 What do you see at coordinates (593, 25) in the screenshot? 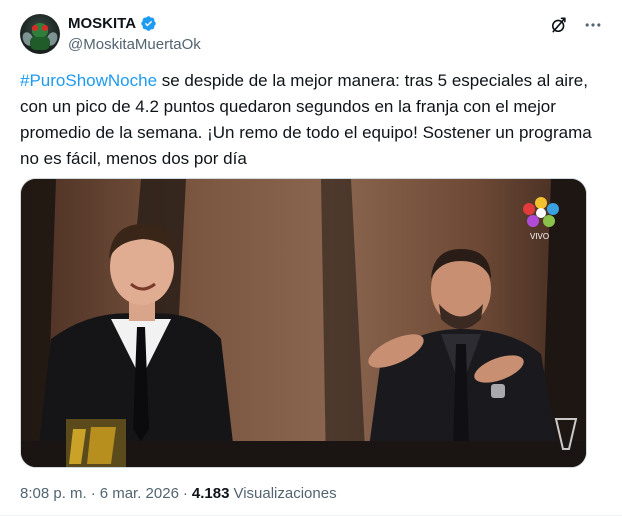
I see `more-dots-icon` at bounding box center [593, 25].